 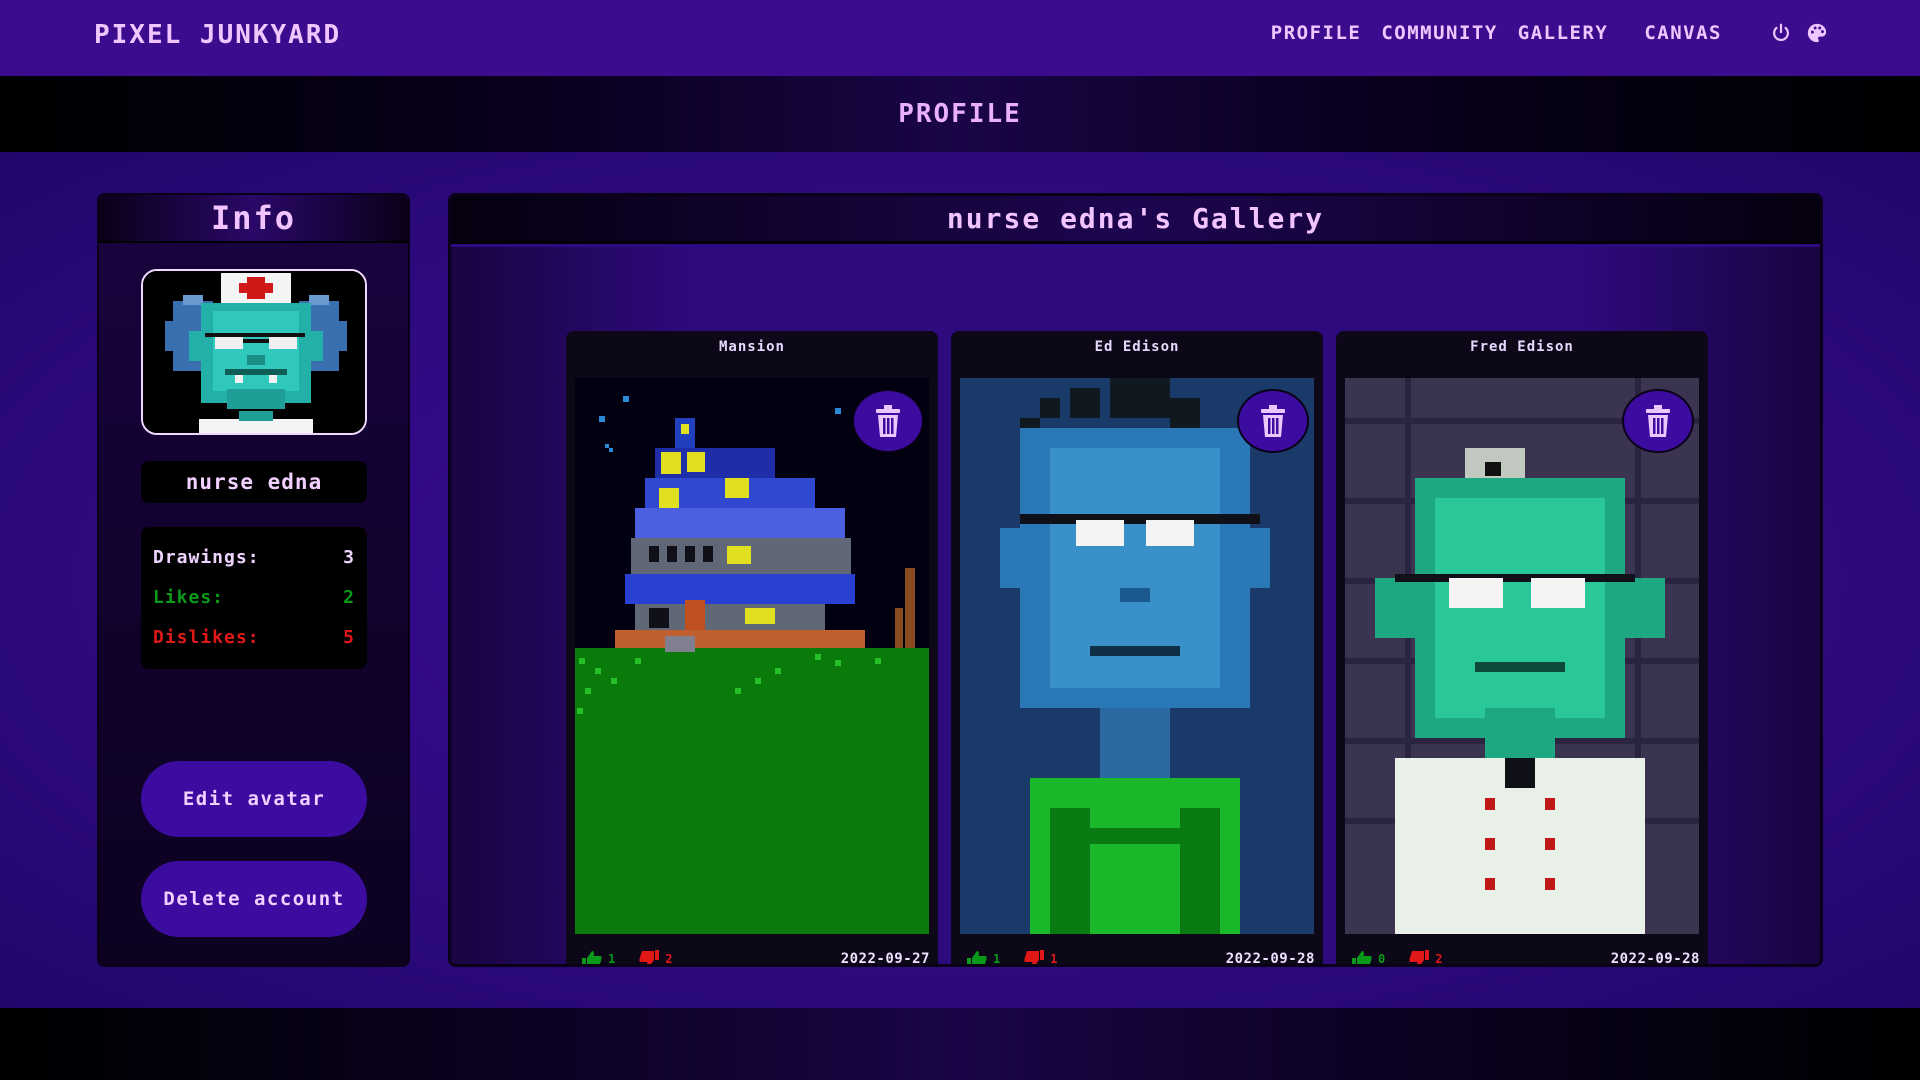 I want to click on drawing-title: Ed Edison, so click(x=1137, y=347).